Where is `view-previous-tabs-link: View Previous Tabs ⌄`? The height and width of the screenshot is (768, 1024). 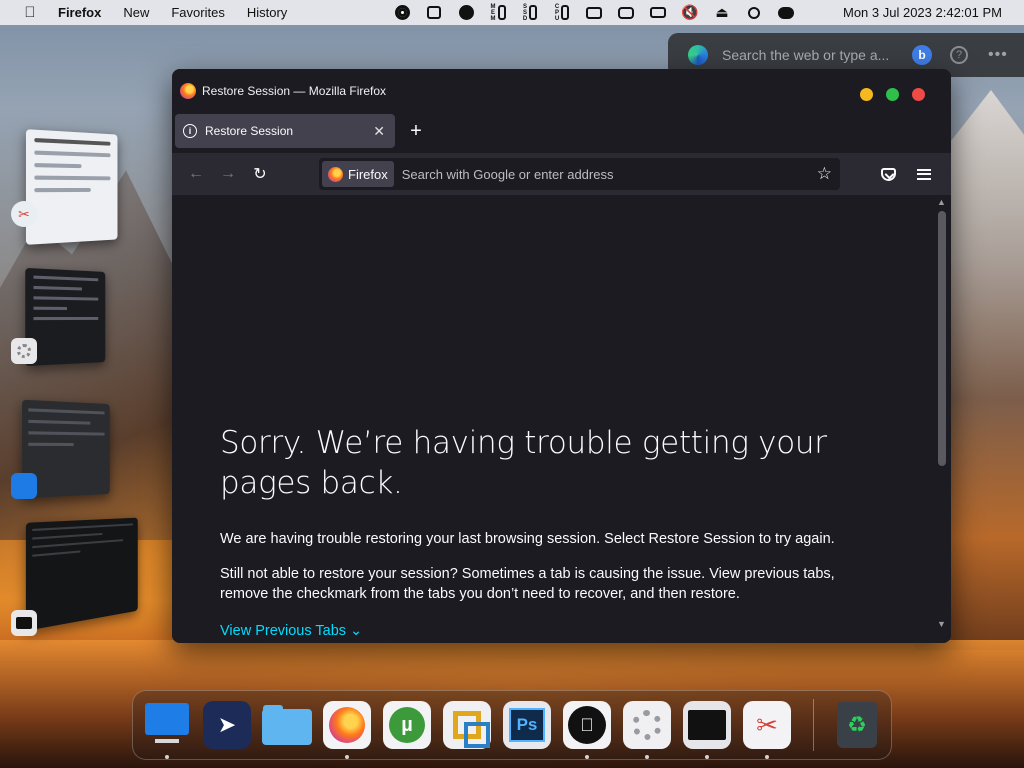
view-previous-tabs-link: View Previous Tabs ⌄ is located at coordinates (291, 631).